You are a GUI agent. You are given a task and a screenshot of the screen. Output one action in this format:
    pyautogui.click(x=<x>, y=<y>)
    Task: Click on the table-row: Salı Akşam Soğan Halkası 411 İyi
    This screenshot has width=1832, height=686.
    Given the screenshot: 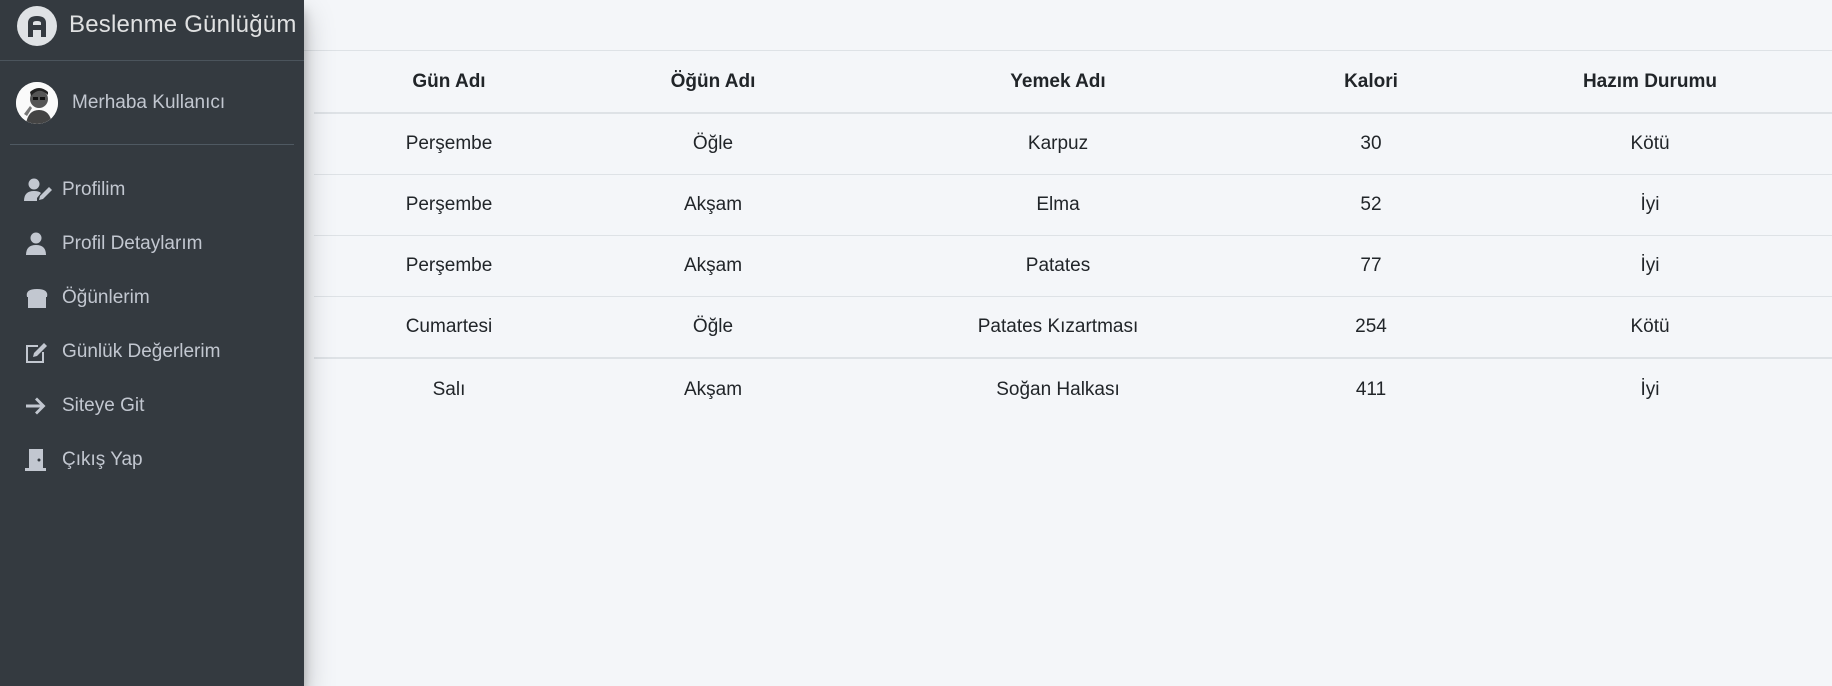 What is the action you would take?
    pyautogui.click(x=1073, y=389)
    